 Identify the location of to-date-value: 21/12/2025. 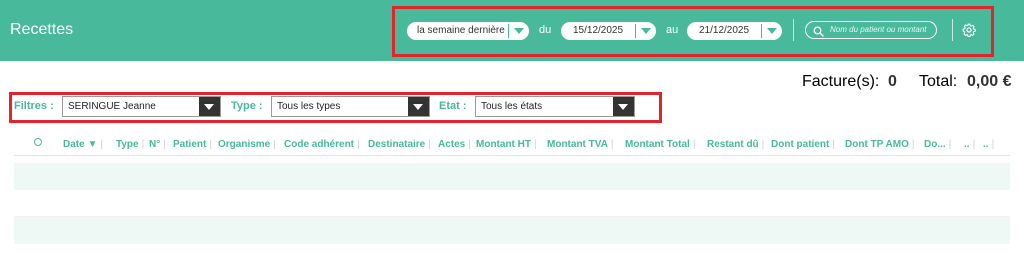
(724, 30).